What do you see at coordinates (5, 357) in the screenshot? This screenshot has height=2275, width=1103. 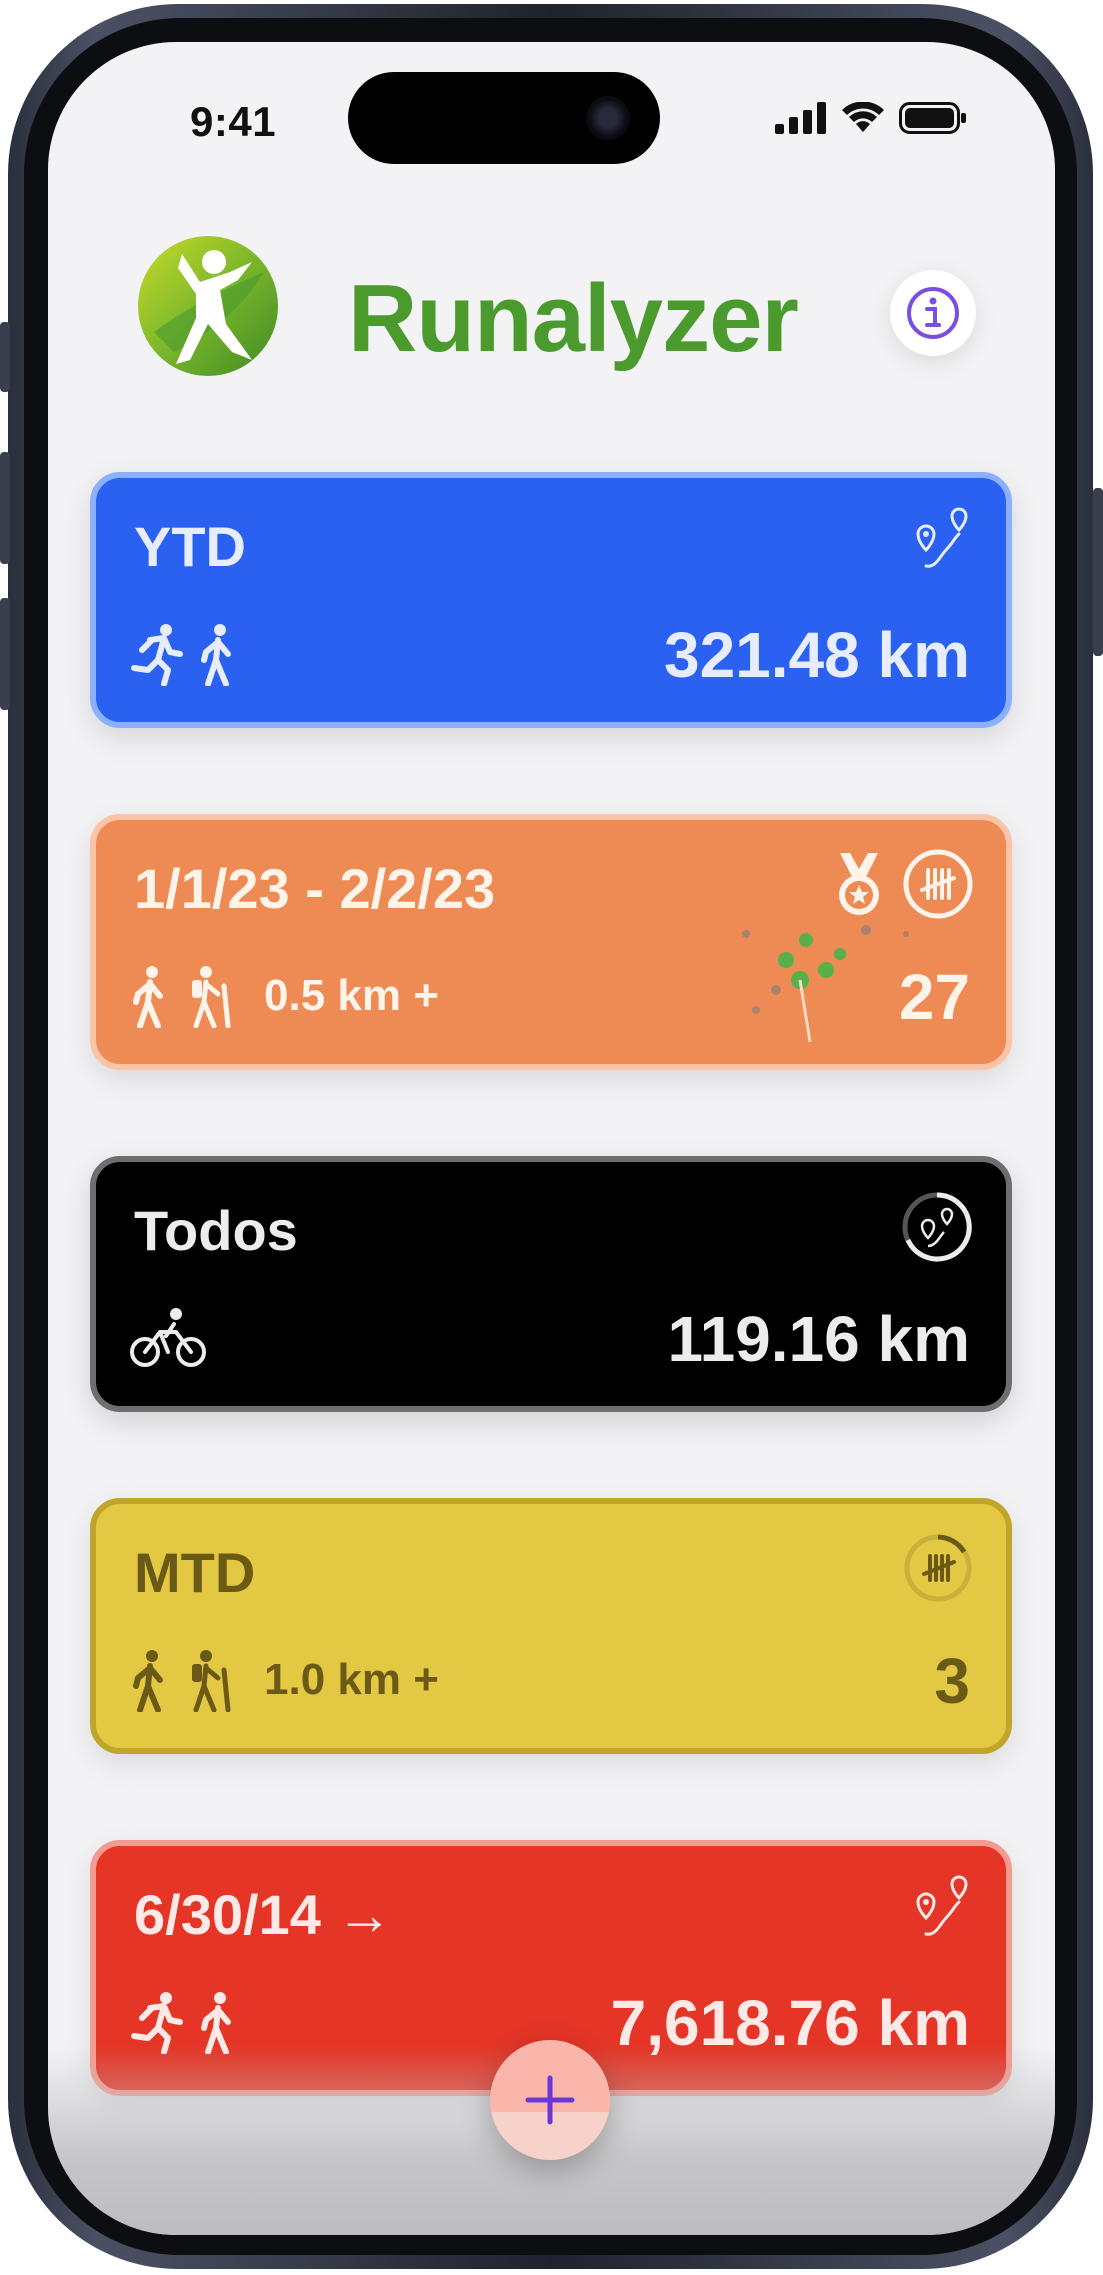 I see `action-button` at bounding box center [5, 357].